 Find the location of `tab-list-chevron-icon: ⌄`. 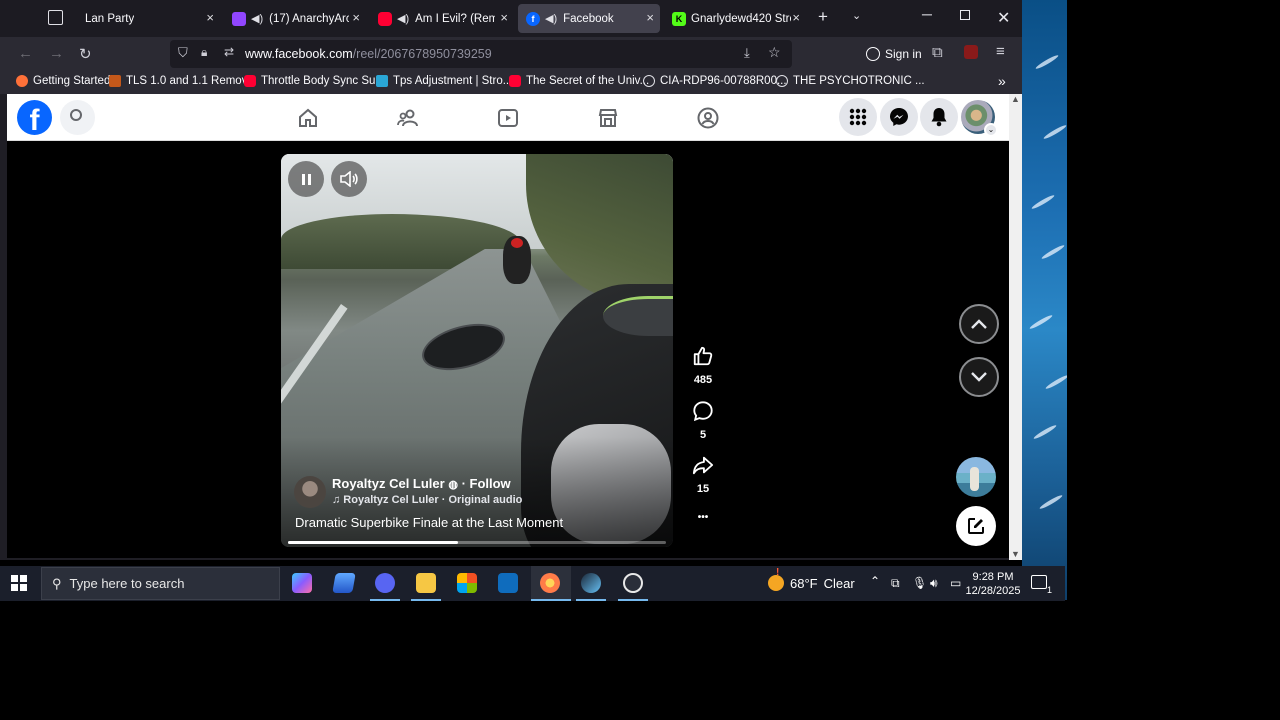

tab-list-chevron-icon: ⌄ is located at coordinates (856, 15).